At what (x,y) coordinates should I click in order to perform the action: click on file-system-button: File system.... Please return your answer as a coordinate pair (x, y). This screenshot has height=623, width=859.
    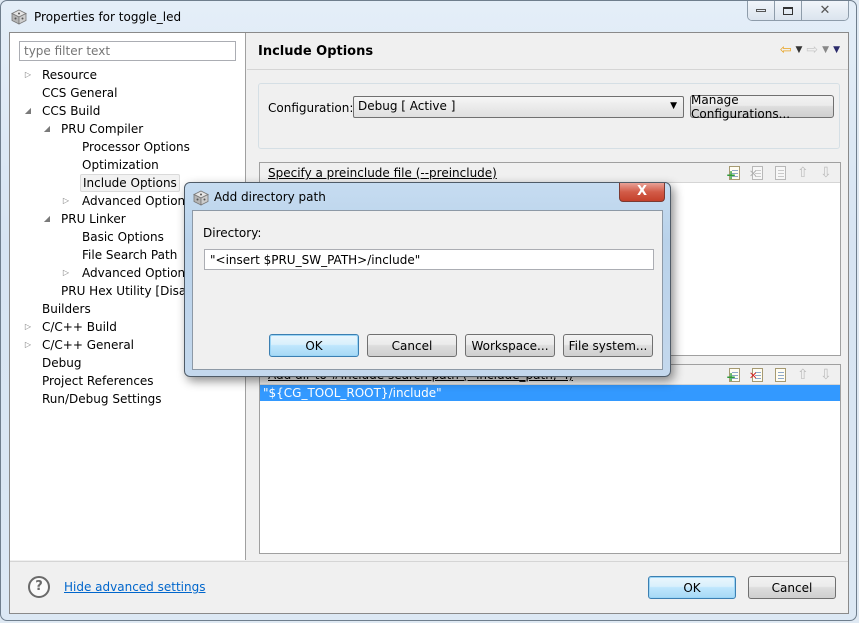
    Looking at the image, I should click on (608, 345).